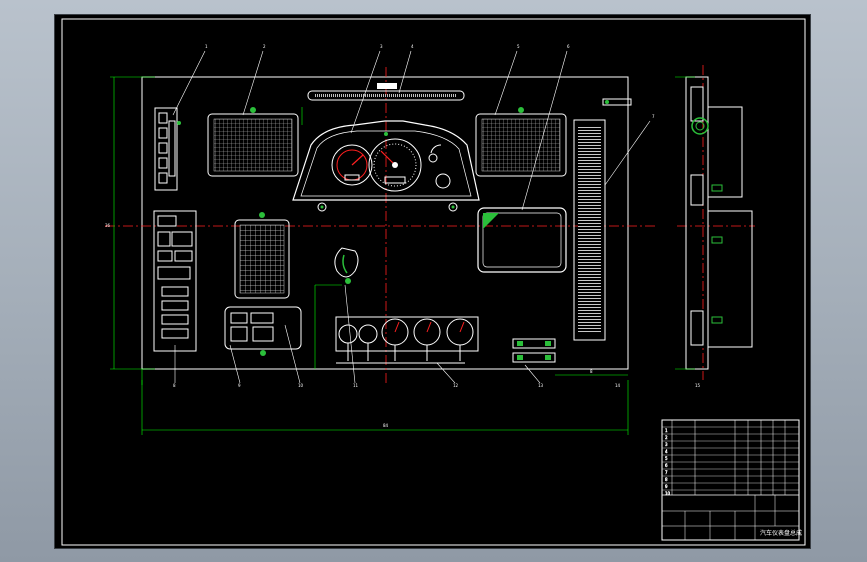 This screenshot has height=562, width=867. I want to click on parts-row-number: 3, so click(666, 444).